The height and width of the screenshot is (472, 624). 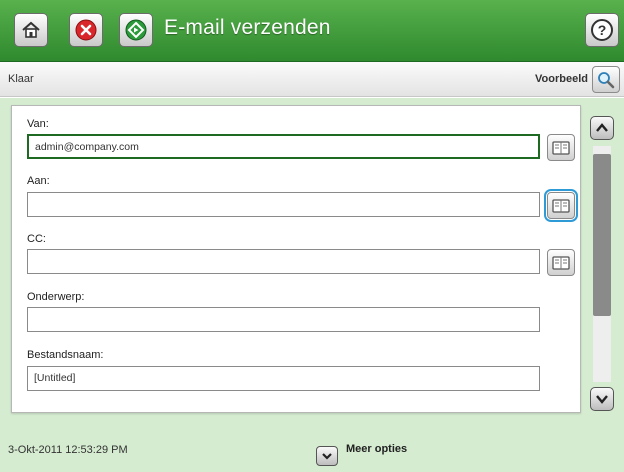 What do you see at coordinates (56, 297) in the screenshot?
I see `subject-label: Onderwerp:` at bounding box center [56, 297].